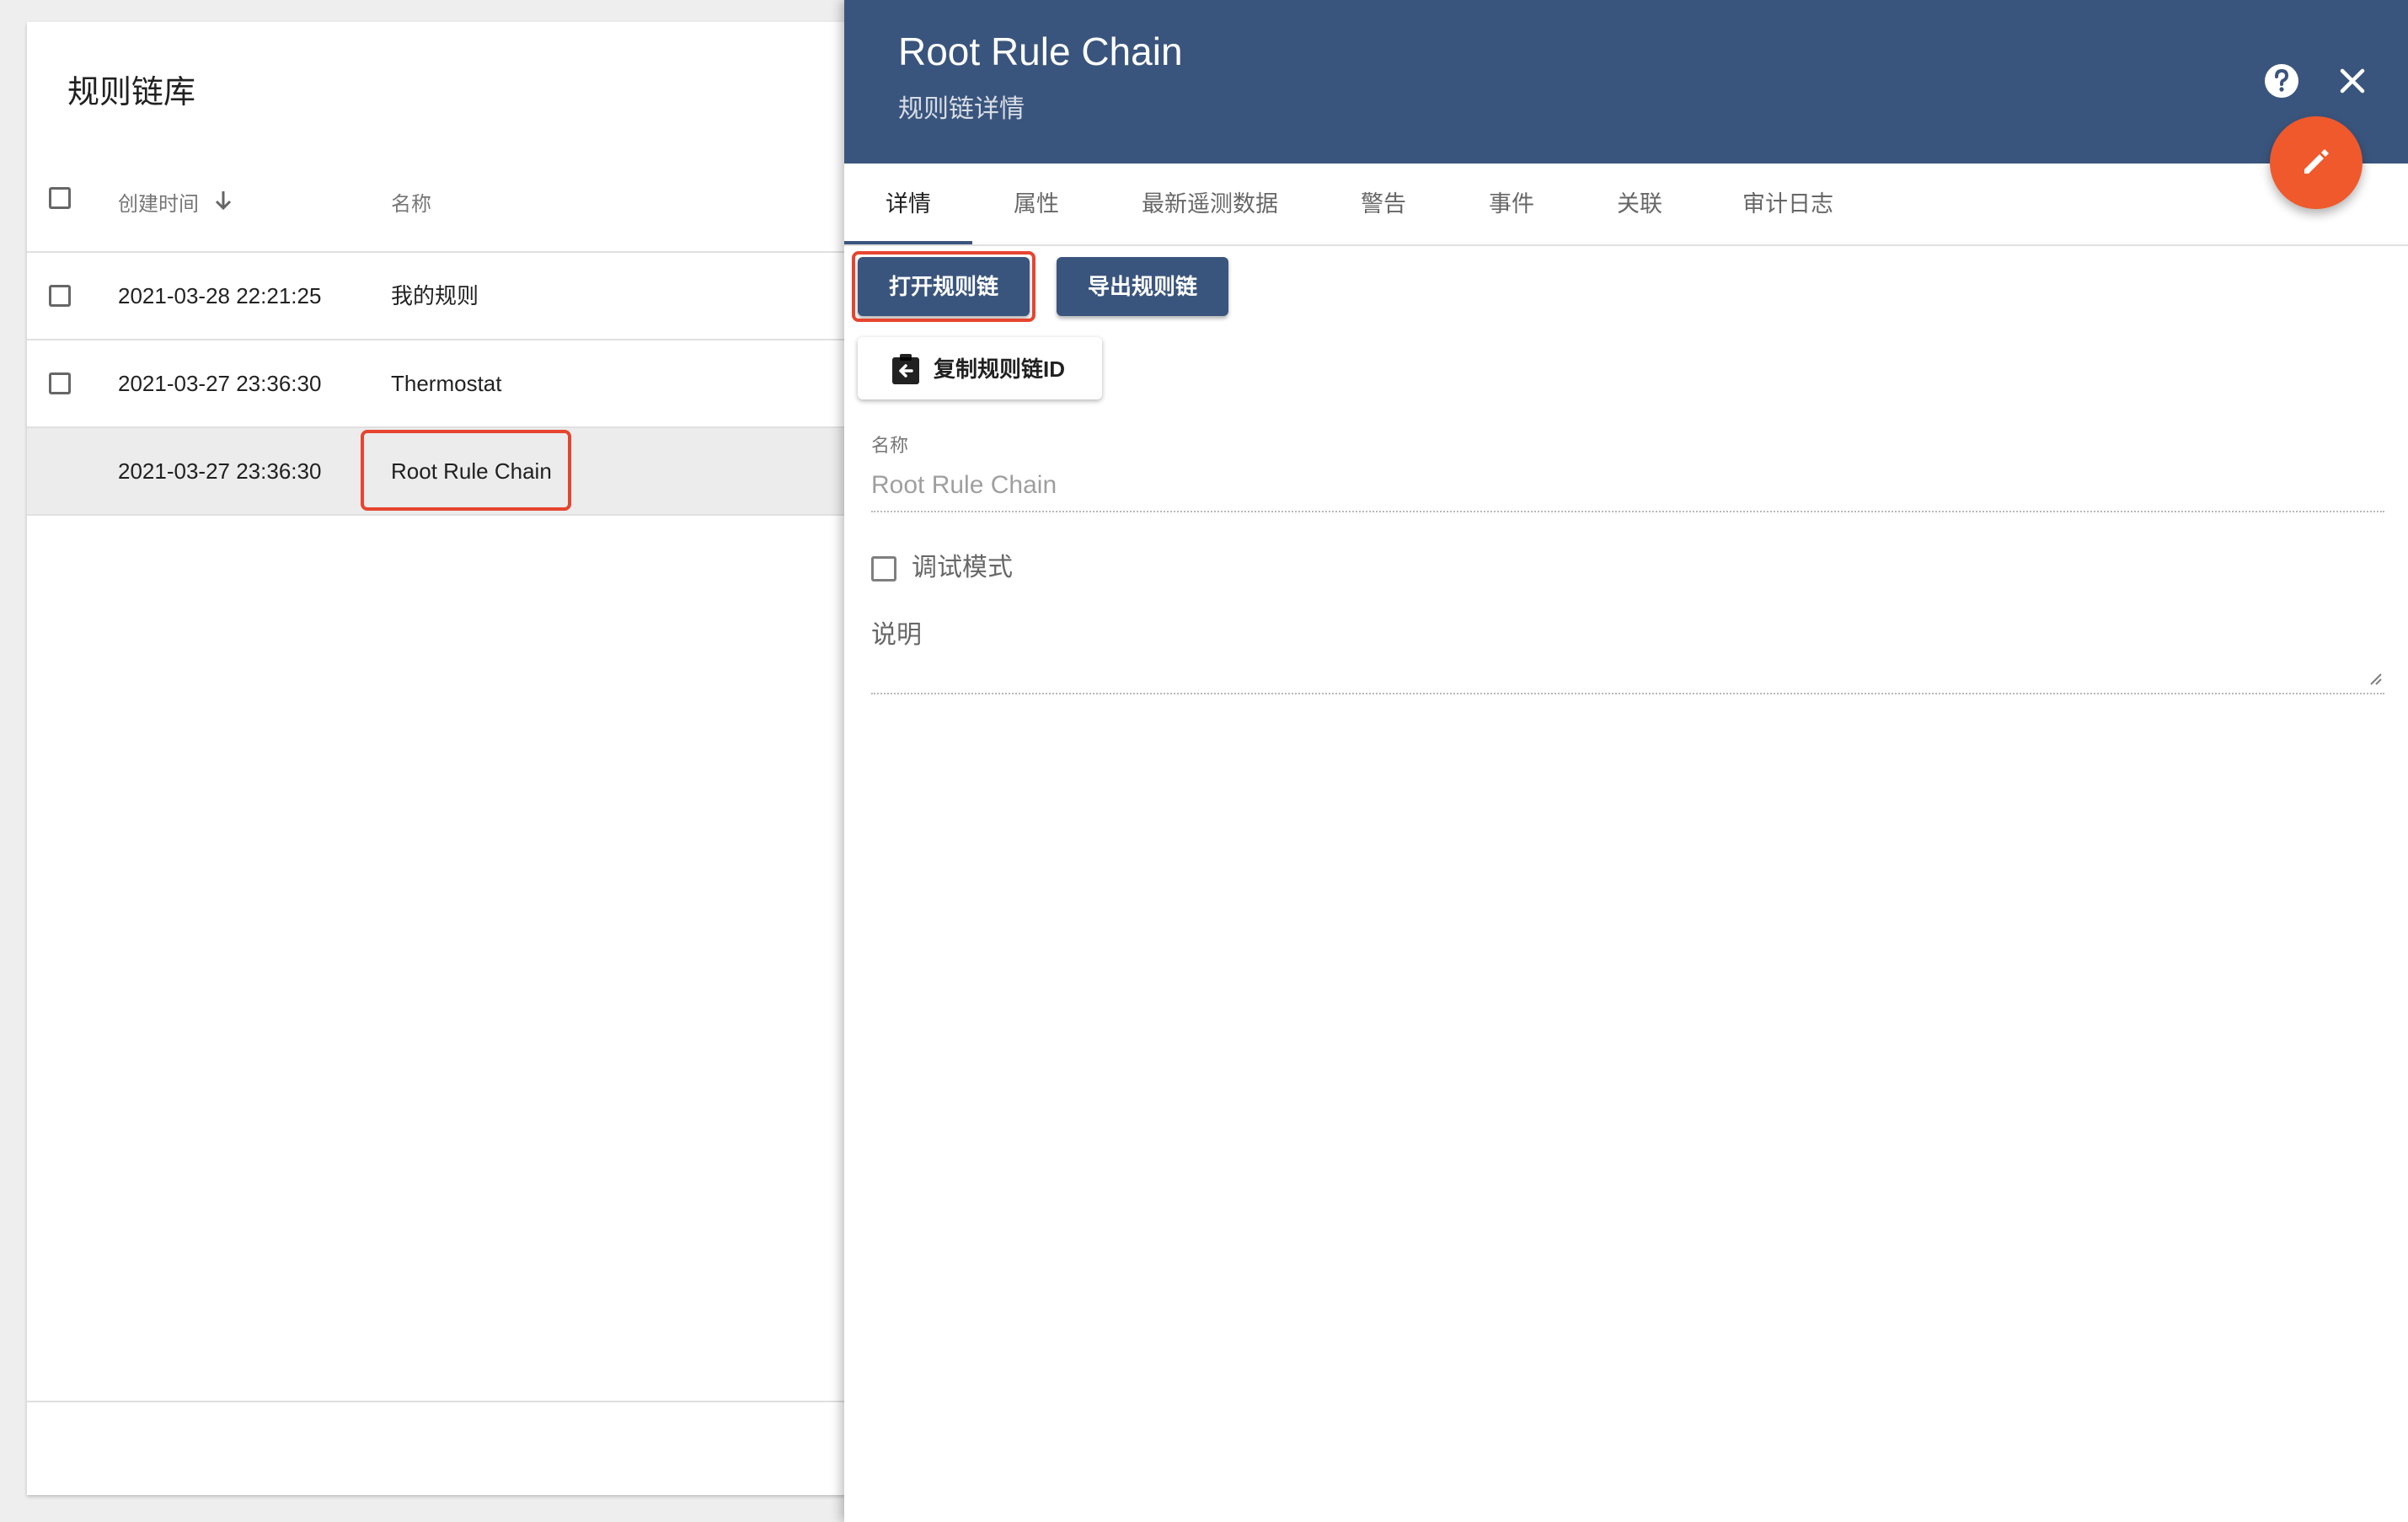  What do you see at coordinates (908, 243) in the screenshot?
I see `active-tab-indicator` at bounding box center [908, 243].